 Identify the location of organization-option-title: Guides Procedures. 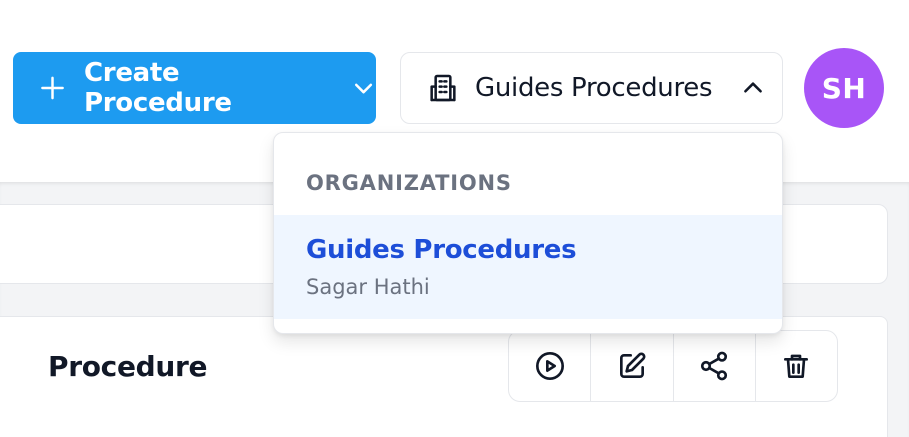
(441, 250).